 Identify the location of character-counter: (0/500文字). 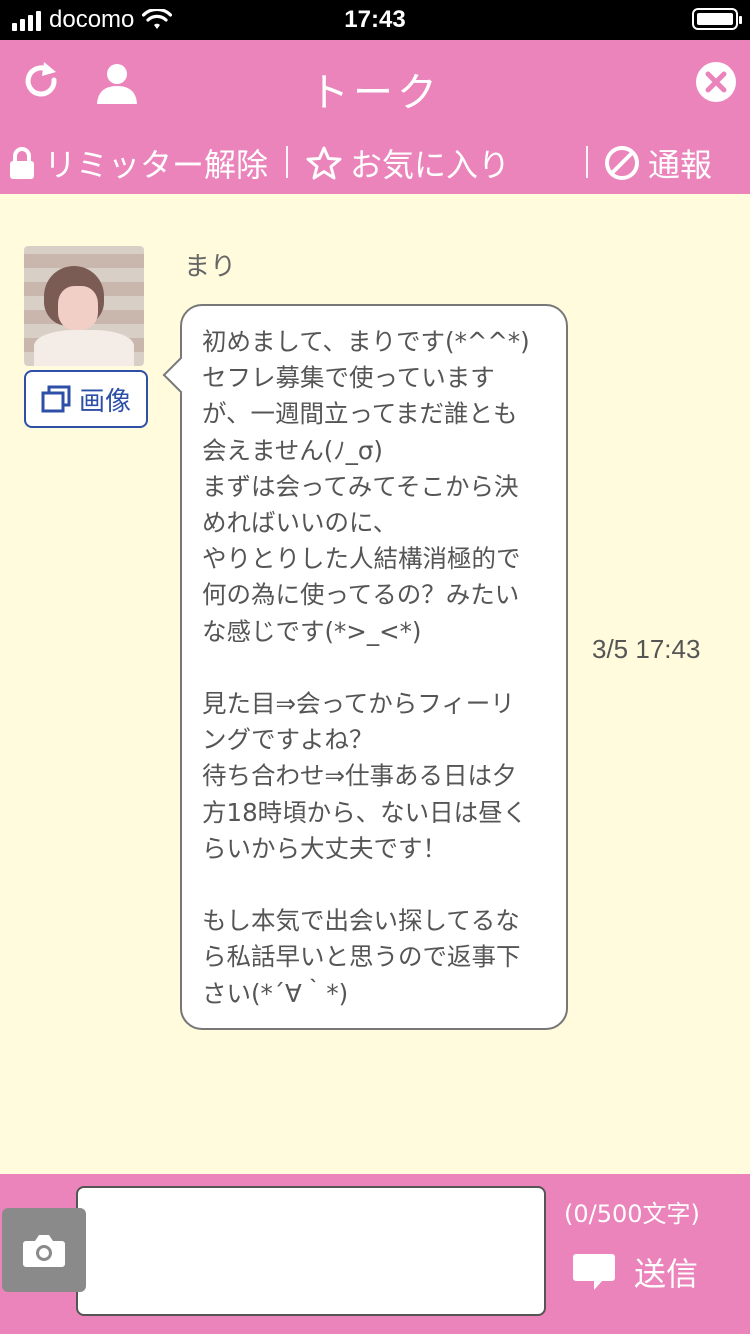
(632, 1214).